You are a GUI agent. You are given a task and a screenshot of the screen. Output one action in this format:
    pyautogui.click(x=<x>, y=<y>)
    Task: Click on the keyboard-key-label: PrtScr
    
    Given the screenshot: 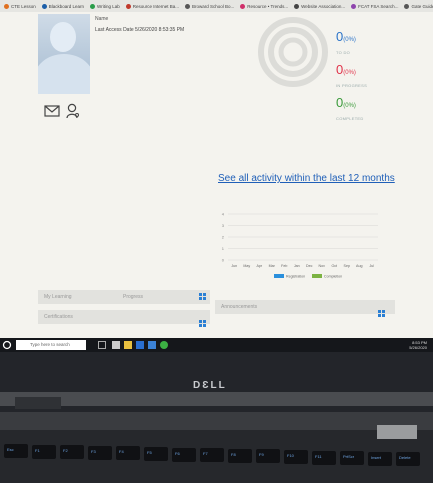 What is the action you would take?
    pyautogui.click(x=349, y=456)
    